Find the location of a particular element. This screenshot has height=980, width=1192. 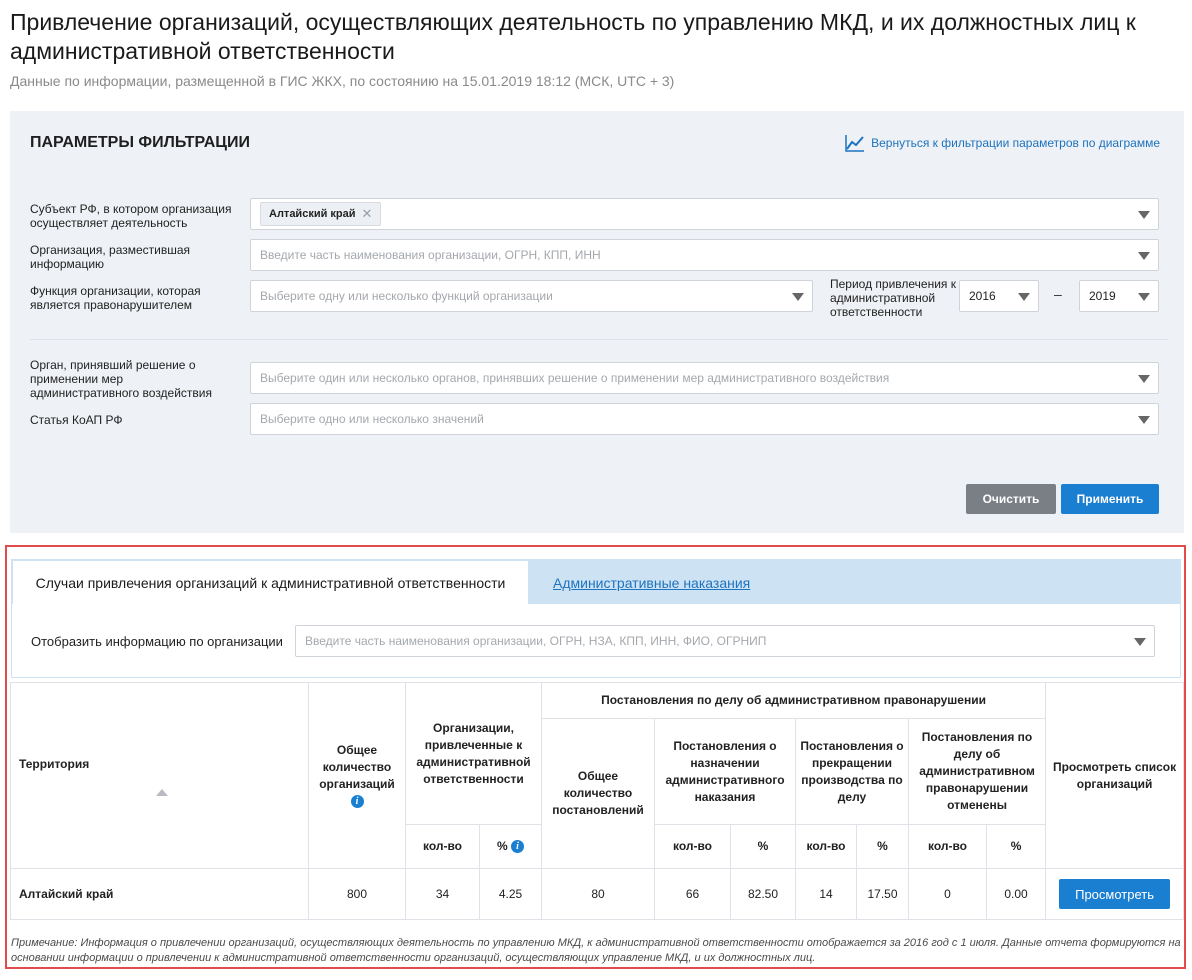

header-view-list: Просмотреть список организаций is located at coordinates (1115, 775).